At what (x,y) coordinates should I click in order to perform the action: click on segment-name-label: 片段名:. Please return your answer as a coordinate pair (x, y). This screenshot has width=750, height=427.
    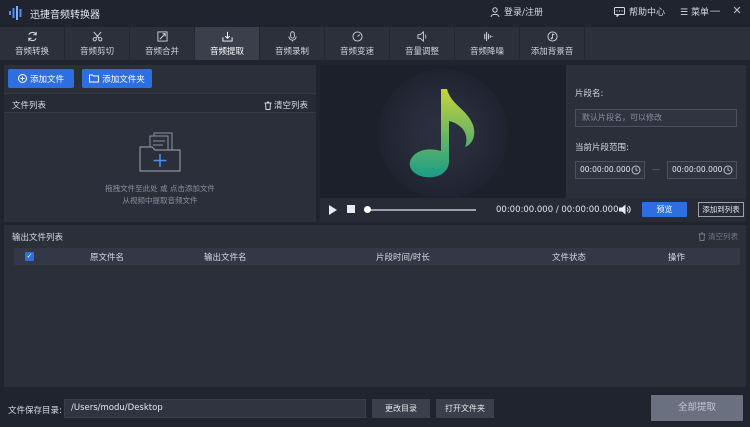
    Looking at the image, I should click on (589, 94).